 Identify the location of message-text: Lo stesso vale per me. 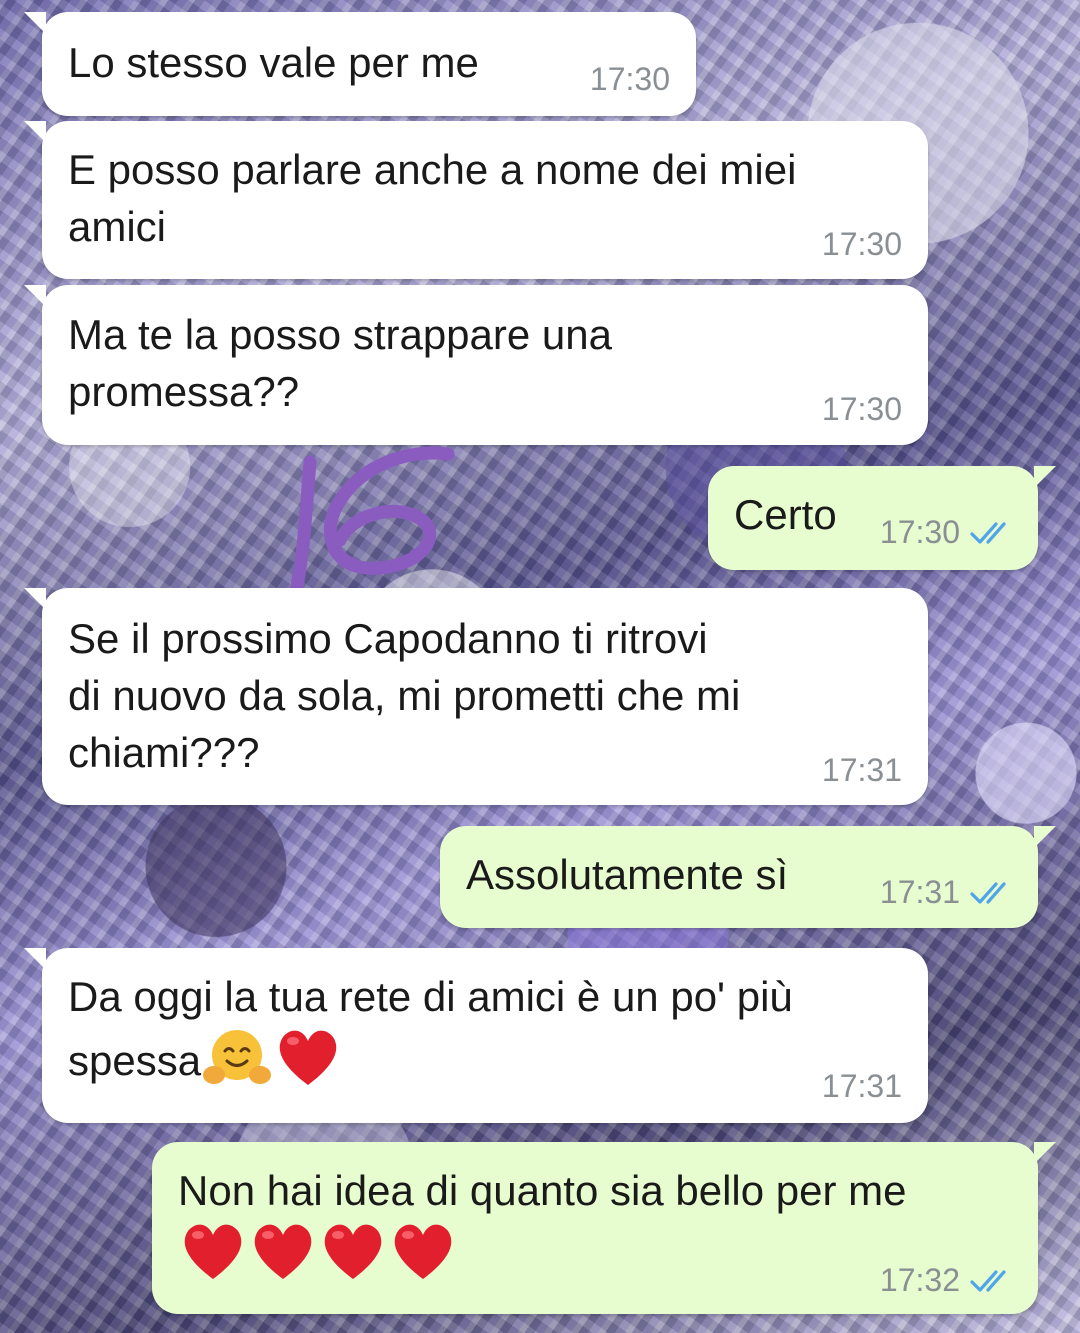
(273, 62).